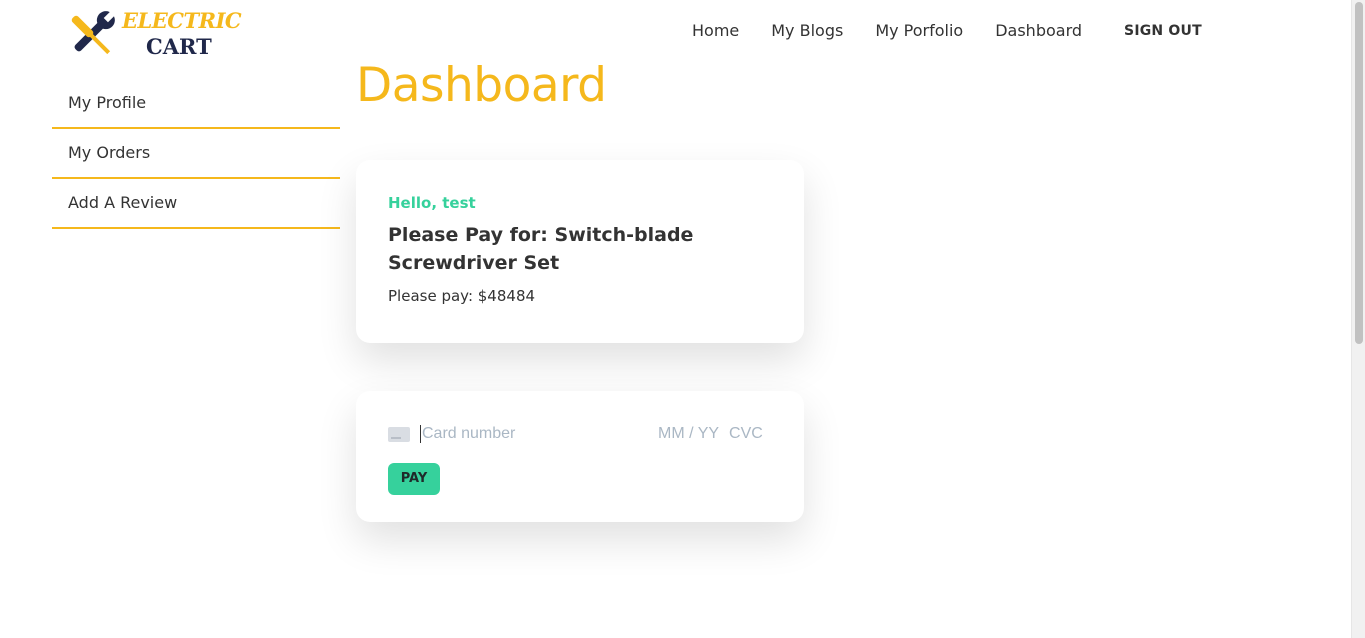 Image resolution: width=1365 pixels, height=638 pixels. I want to click on nav-my-portfolio: My Porfolio, so click(919, 31).